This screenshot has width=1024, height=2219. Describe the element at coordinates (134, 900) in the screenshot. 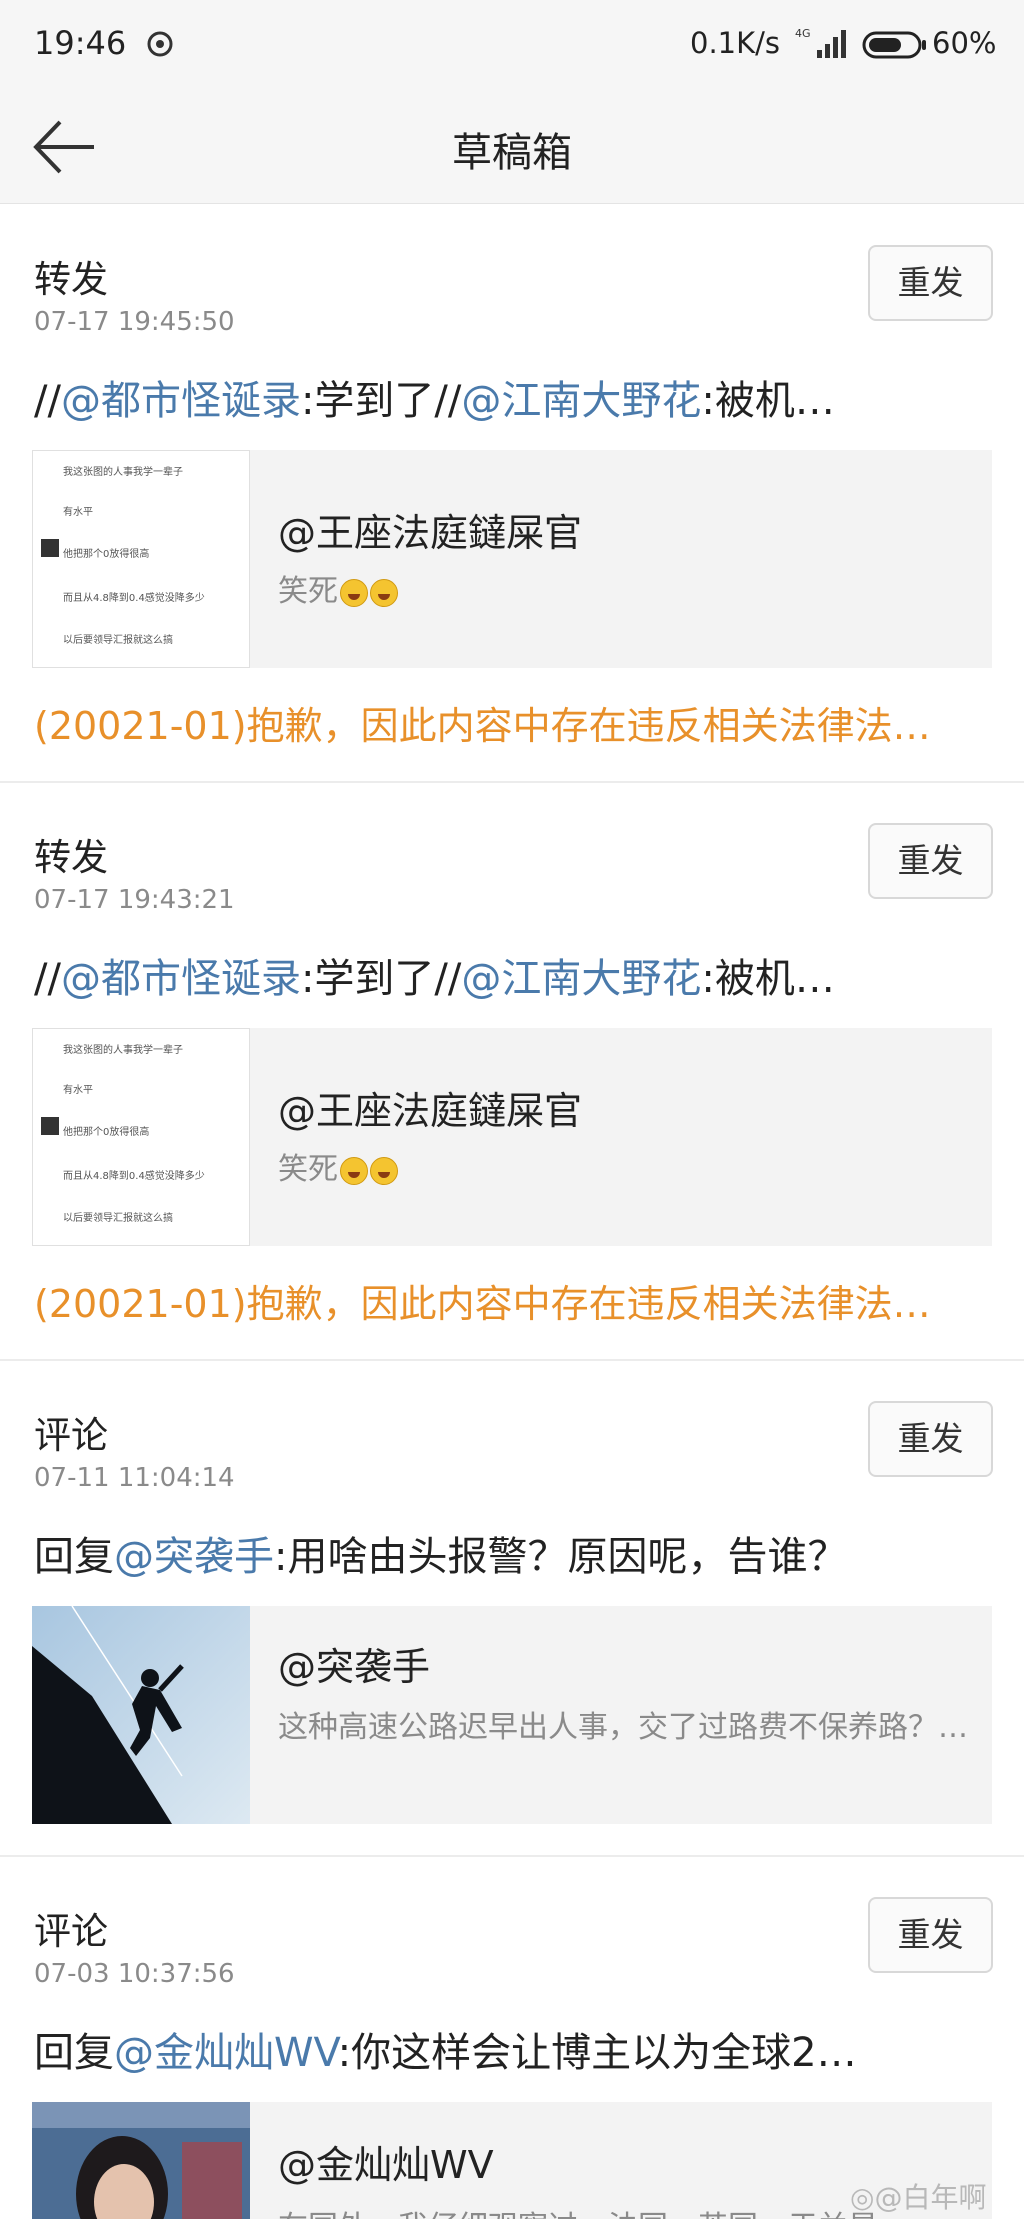

I see `draft-time: 07-17 19:43:21` at that location.